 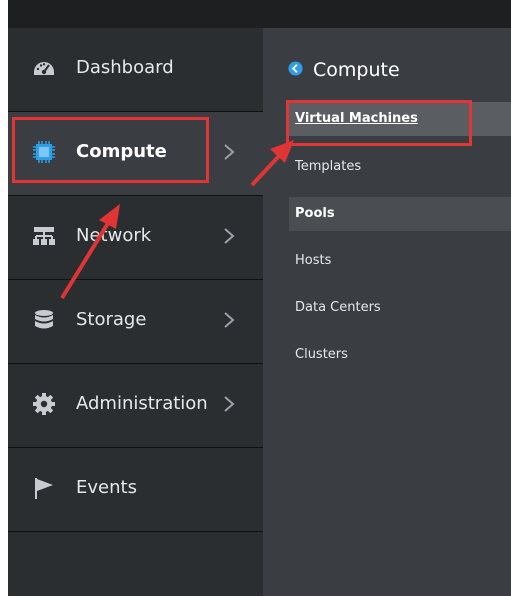 I want to click on sidebar-item-label: Dashboard, so click(x=125, y=67).